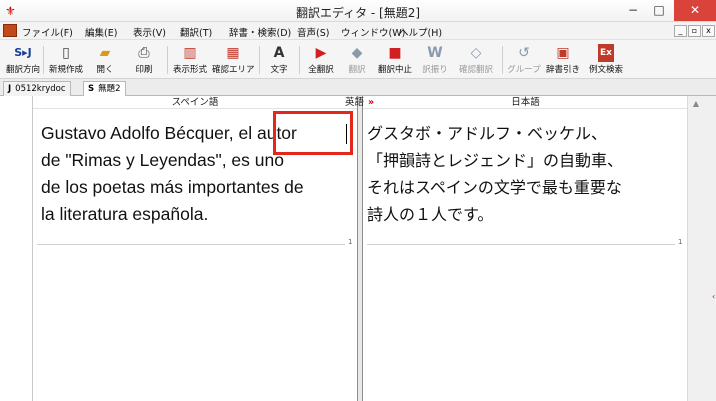 The width and height of the screenshot is (716, 401). I want to click on new-file-icon: ▯, so click(66, 53).